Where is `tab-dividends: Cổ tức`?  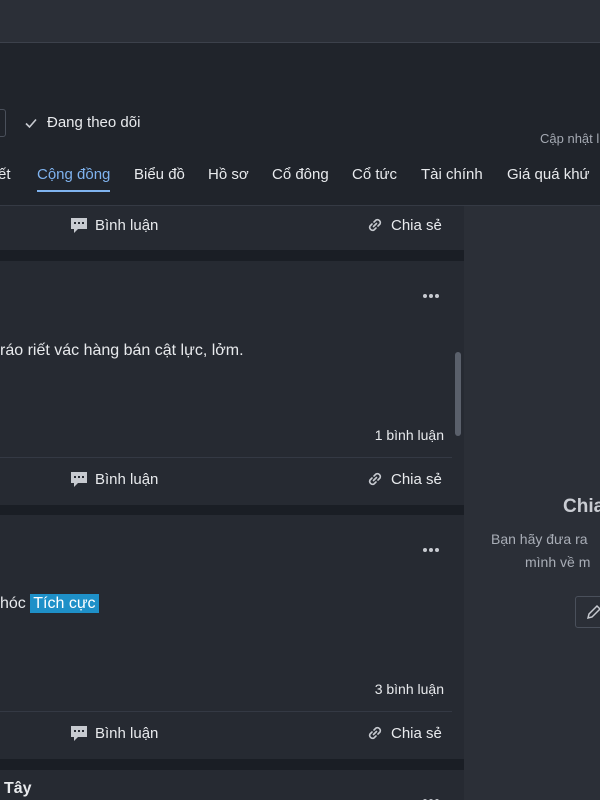
tab-dividends: Cổ tức is located at coordinates (374, 174).